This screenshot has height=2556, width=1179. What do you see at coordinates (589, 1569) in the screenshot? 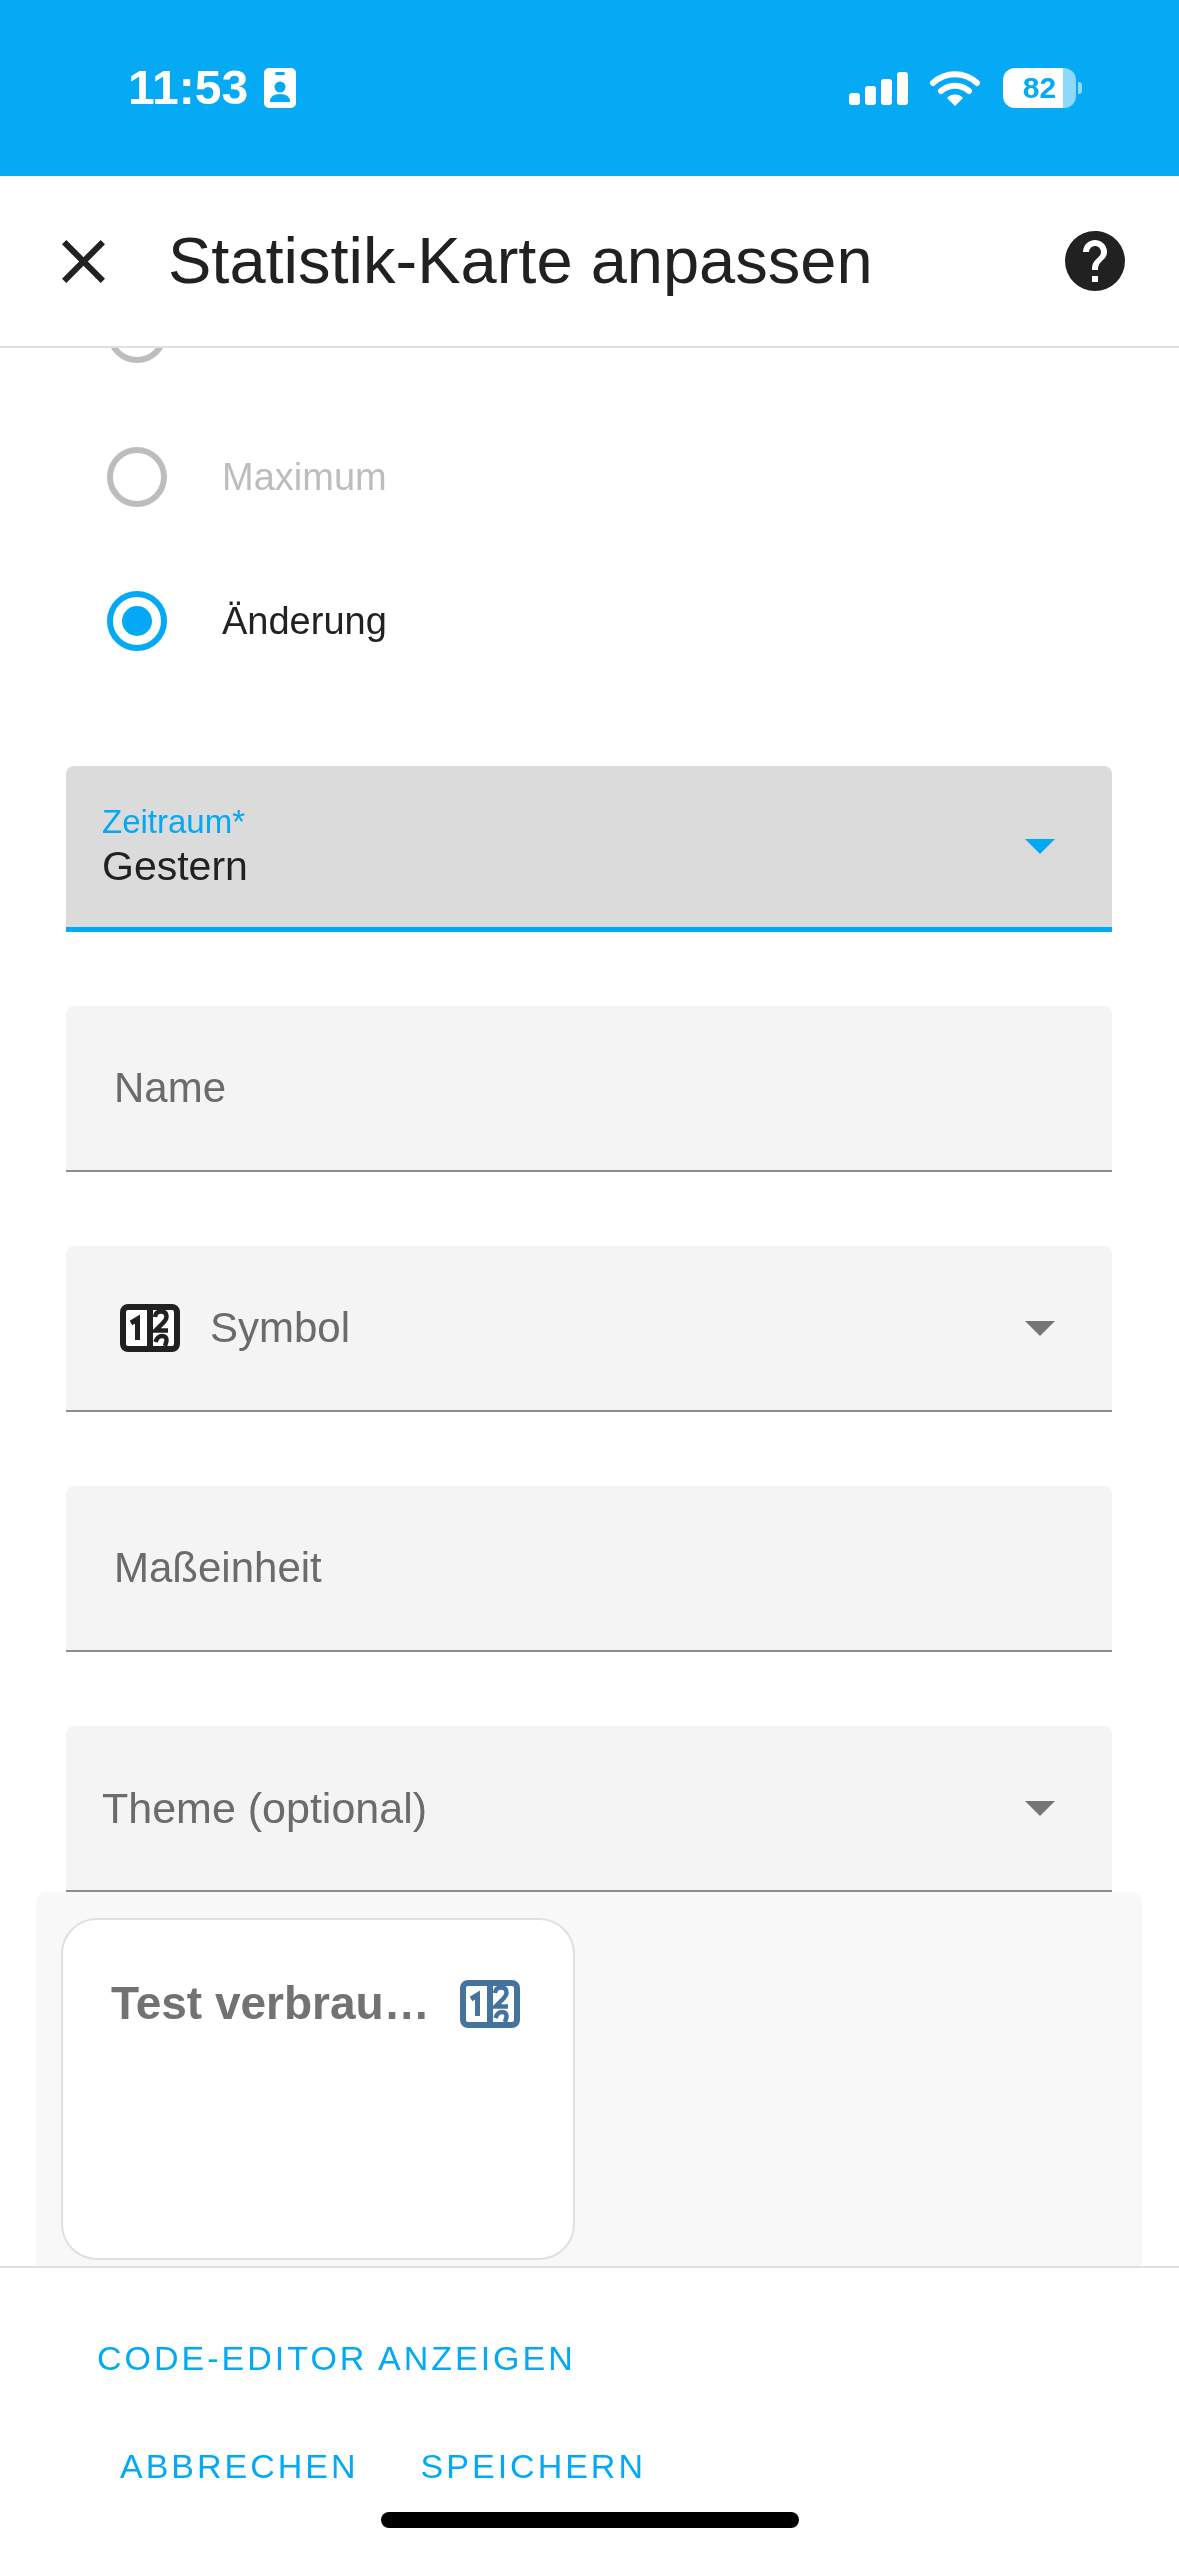
I see `text-field: Maßeinheit` at bounding box center [589, 1569].